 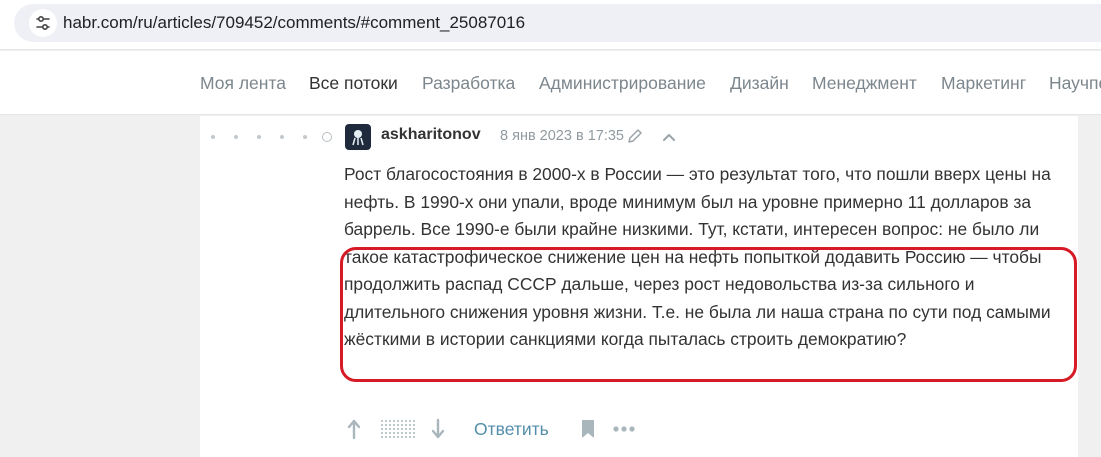 I want to click on nav-item-popsci: Научпо, so click(x=1075, y=83).